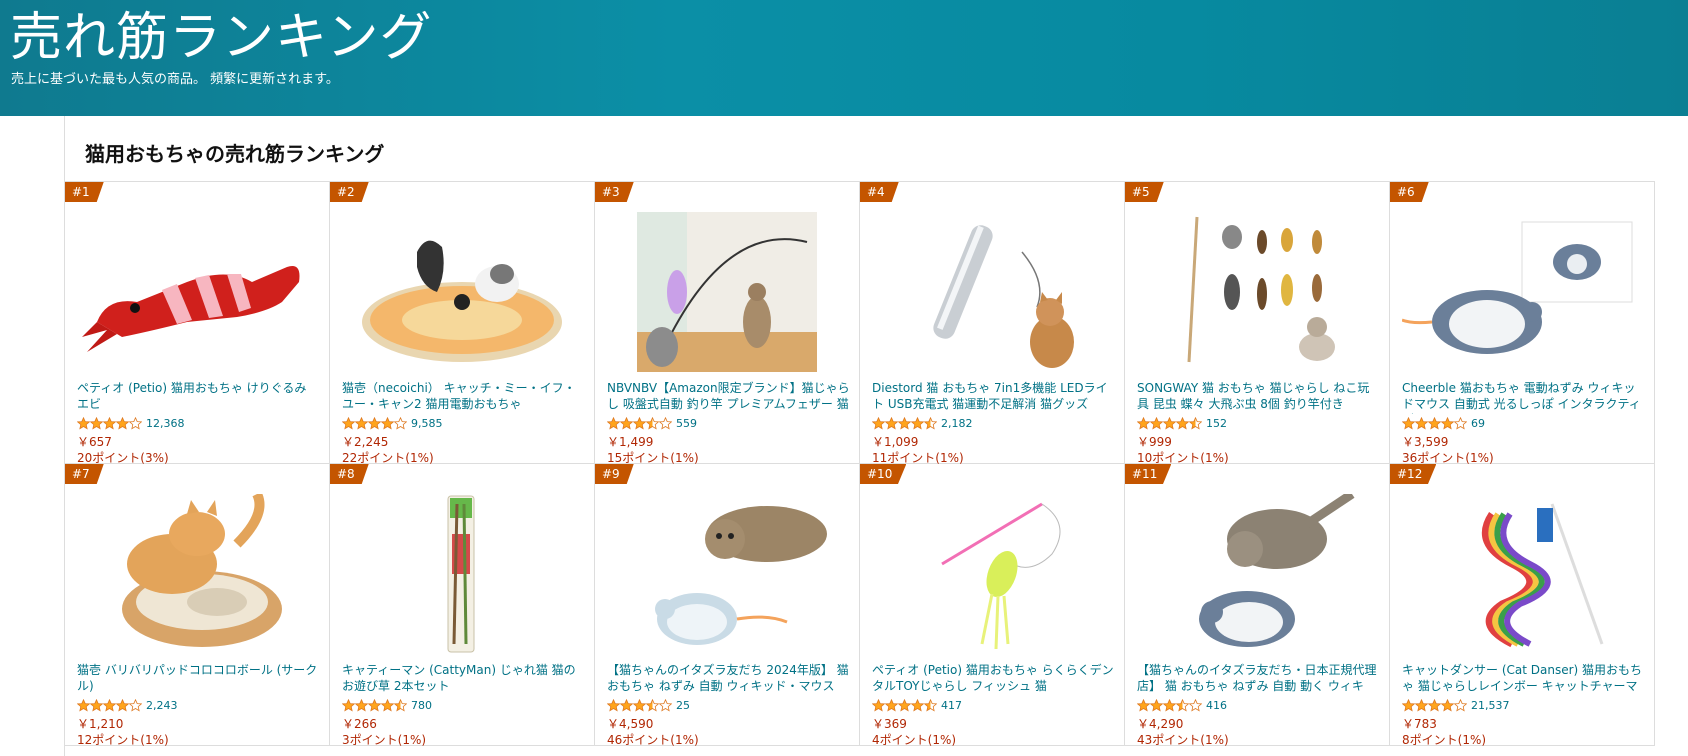 Image resolution: width=1688 pixels, height=756 pixels. What do you see at coordinates (359, 724) in the screenshot?
I see `product-price: ￥266` at bounding box center [359, 724].